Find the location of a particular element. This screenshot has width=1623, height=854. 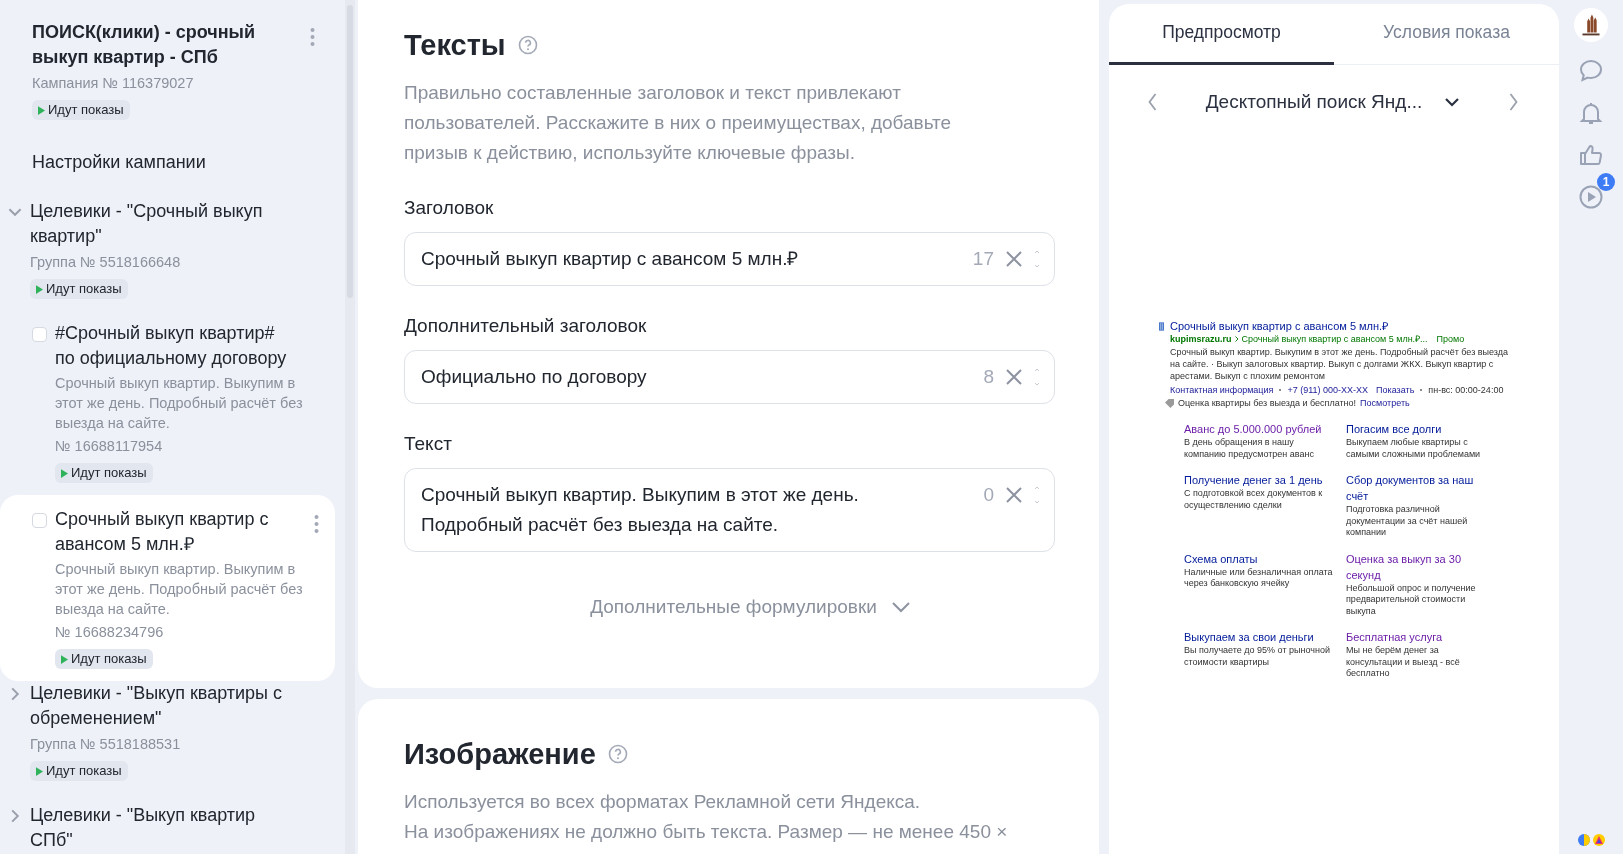

tag-icon is located at coordinates (1169, 403).